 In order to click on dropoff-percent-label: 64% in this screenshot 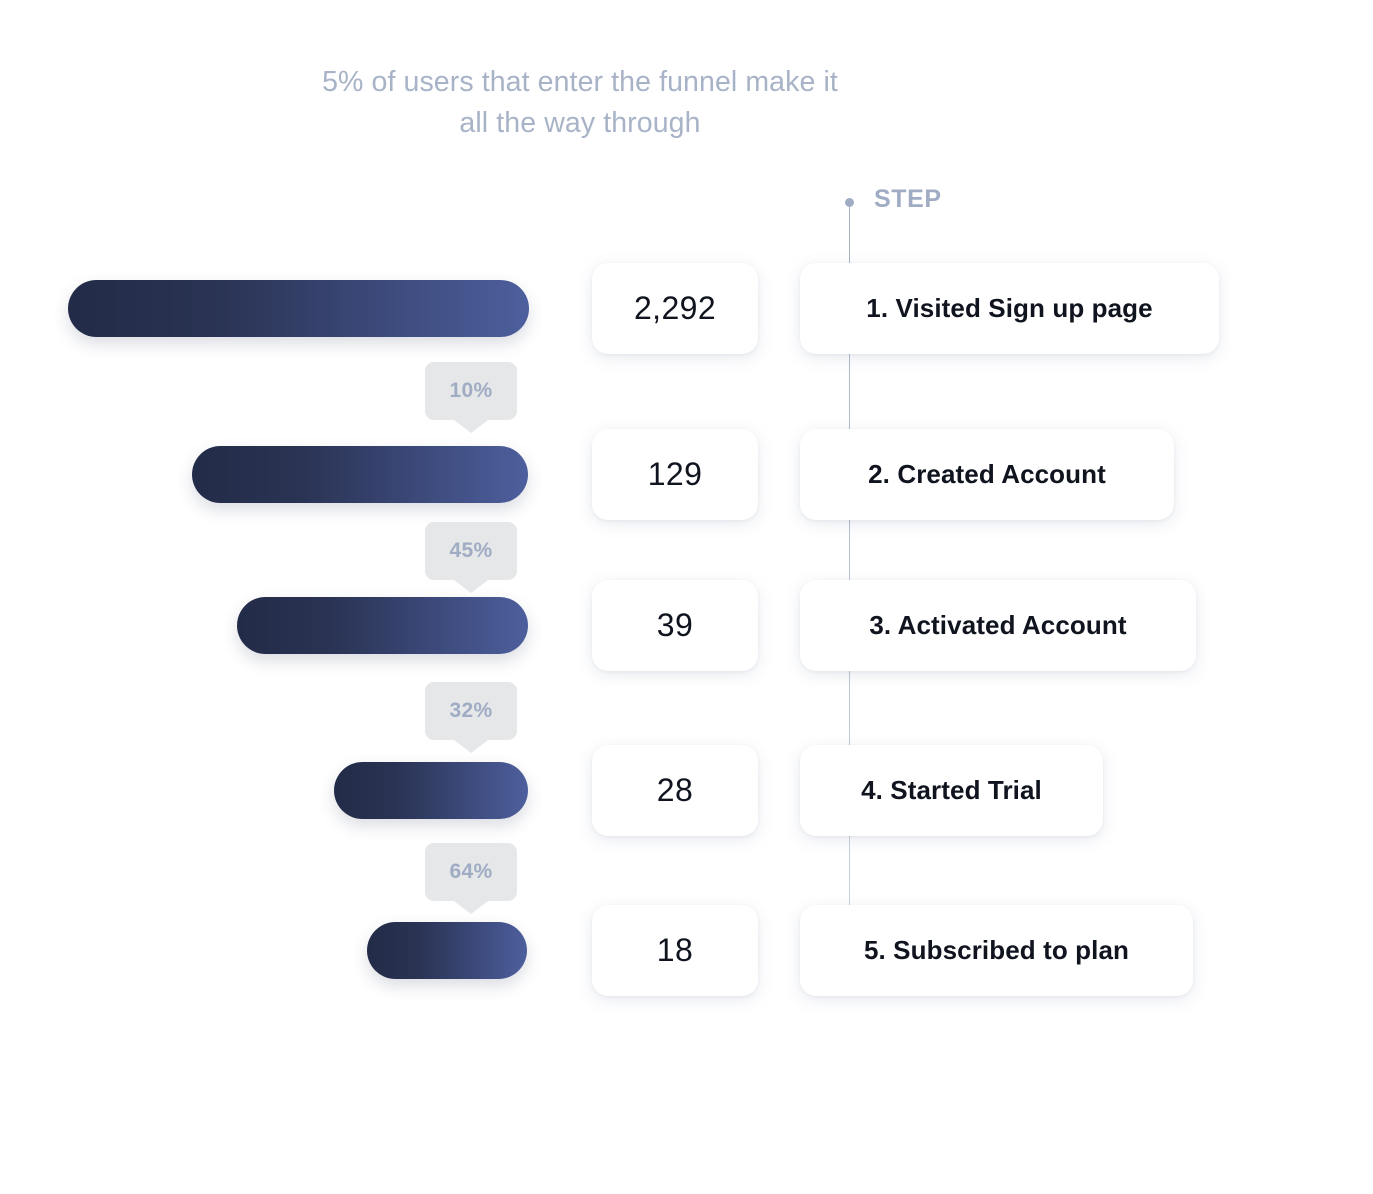, I will do `click(471, 871)`.